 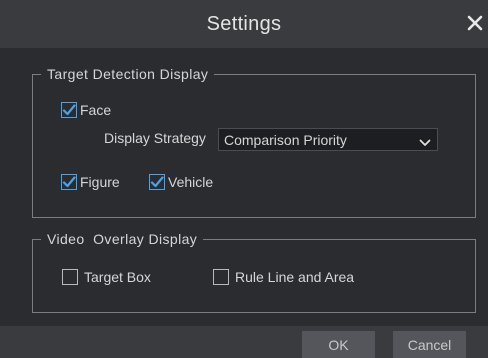 I want to click on vehicle-option: Vehicle, so click(x=181, y=182).